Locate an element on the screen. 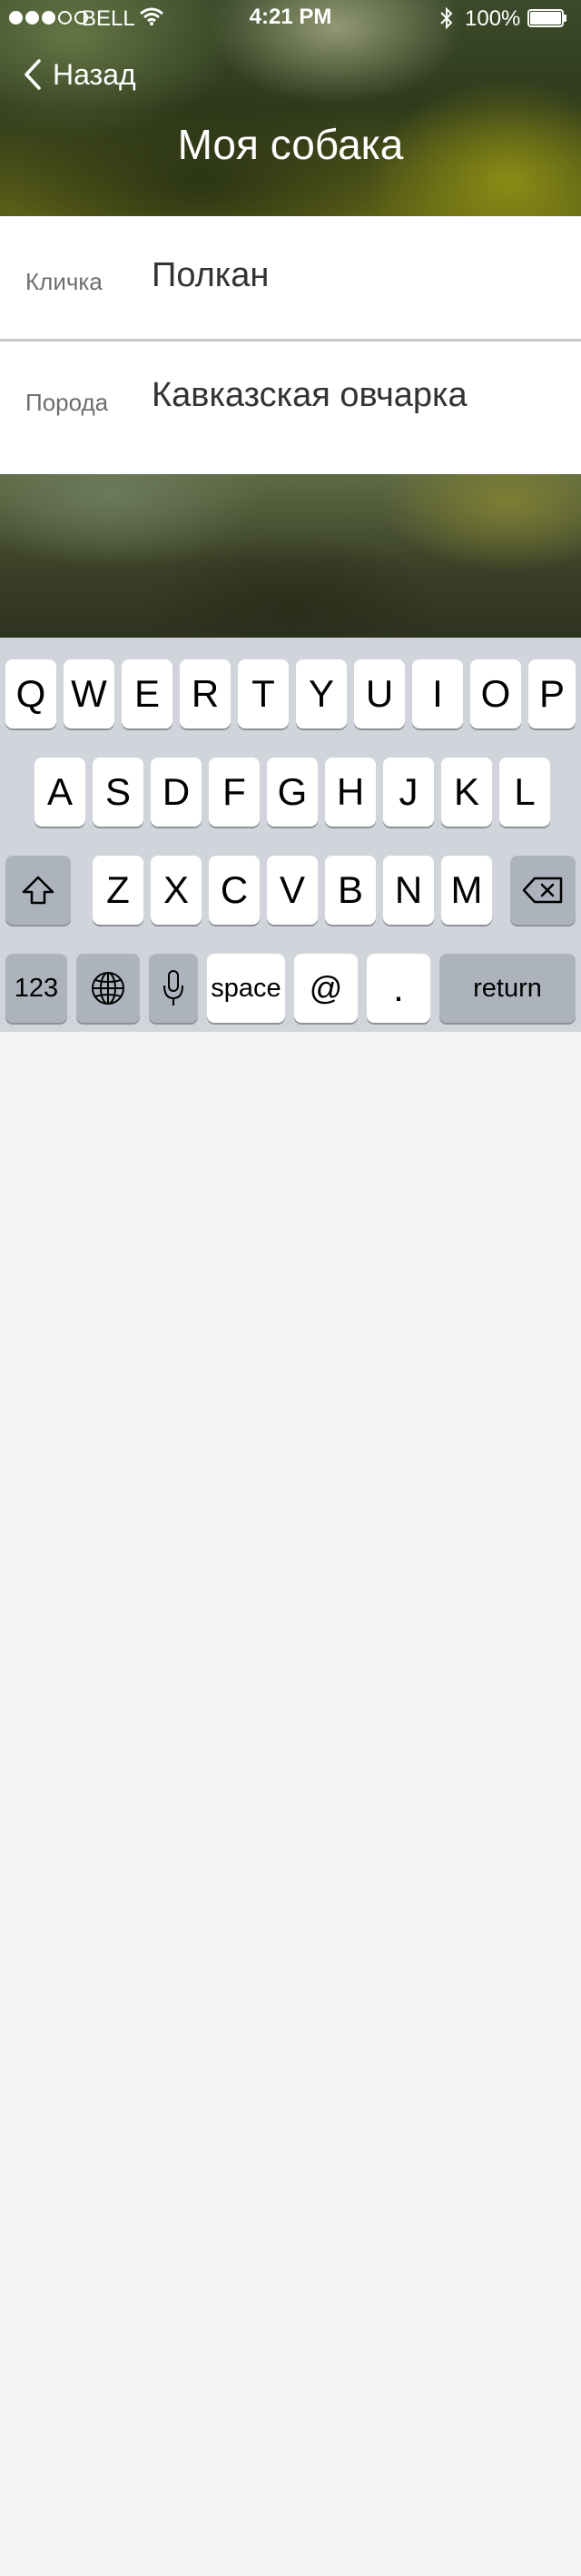 This screenshot has width=581, height=2576. microphone-key is located at coordinates (173, 988).